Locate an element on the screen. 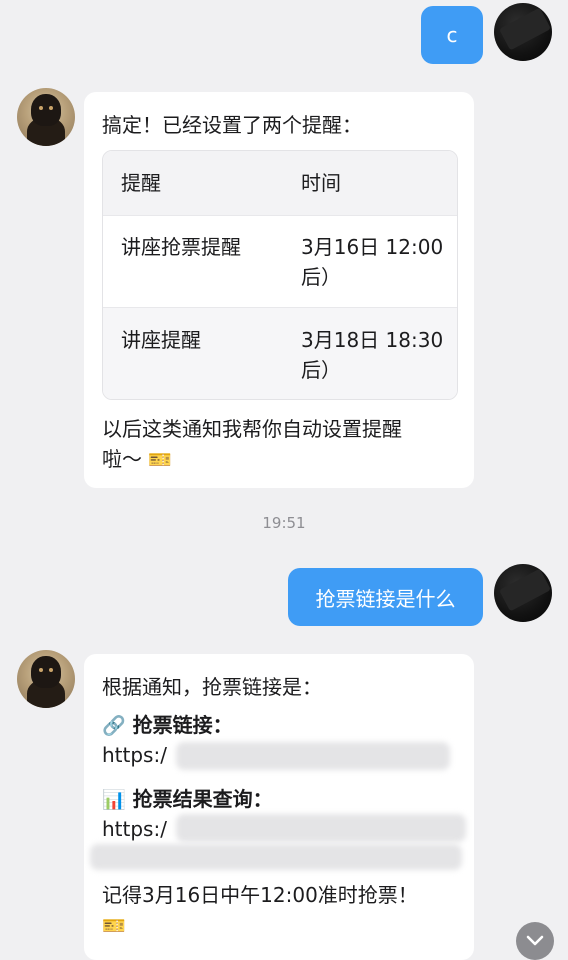 This screenshot has height=960, width=568. scroll-down-button is located at coordinates (535, 941).